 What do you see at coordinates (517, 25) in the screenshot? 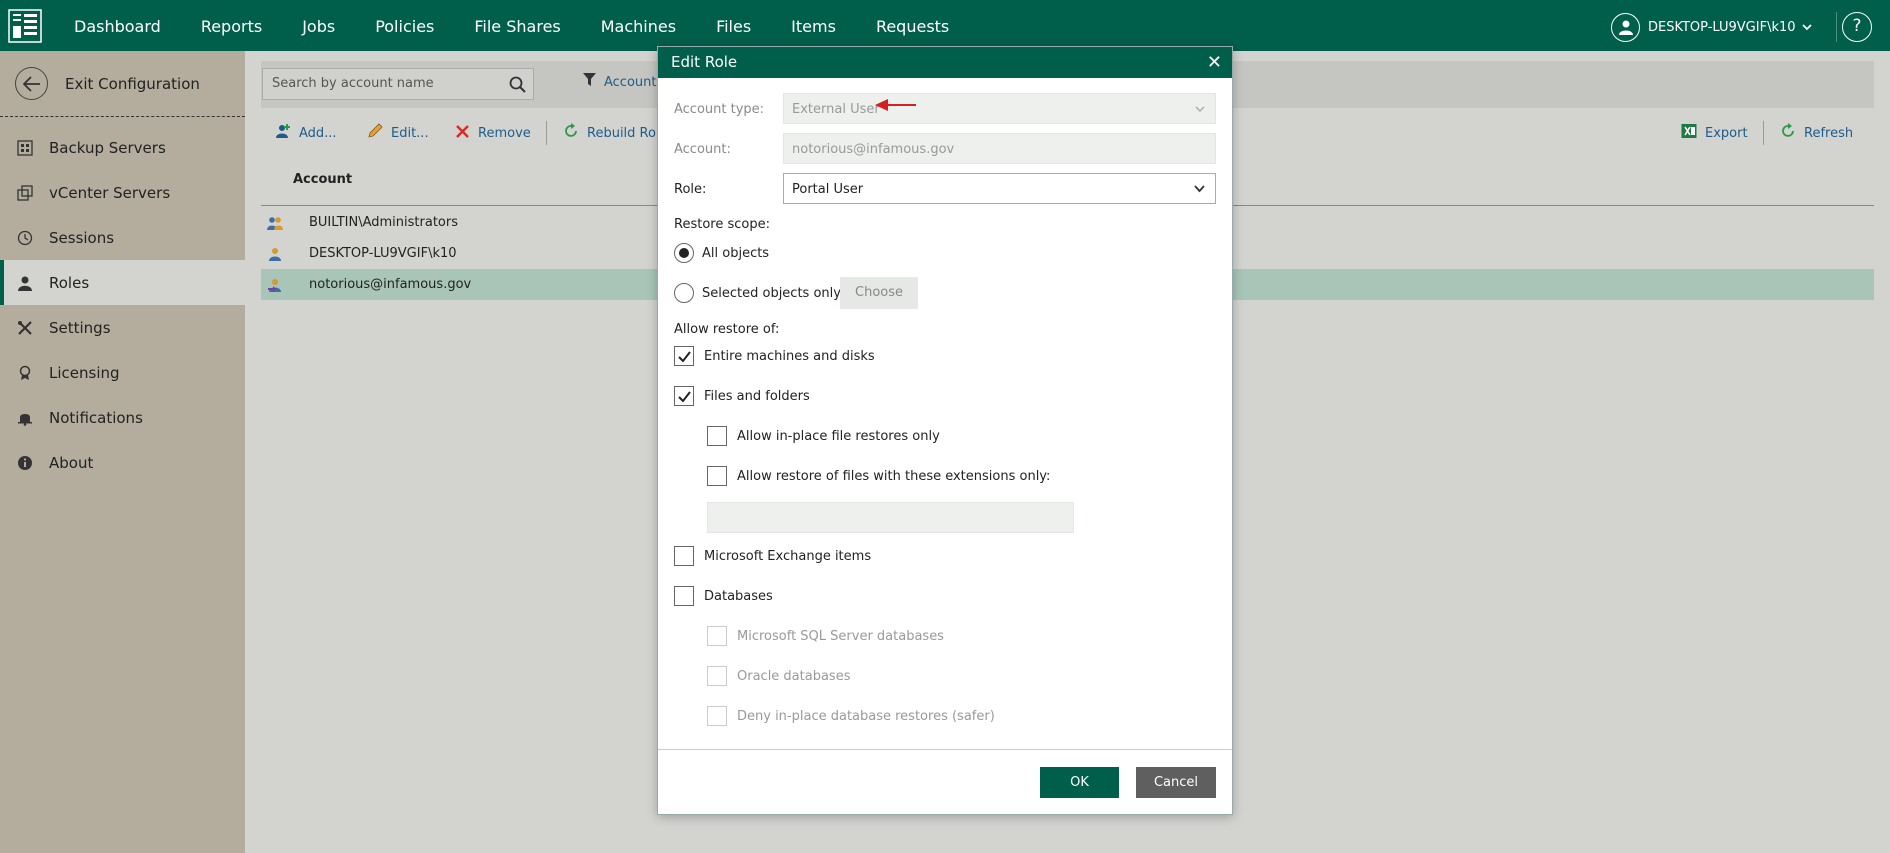
I see `nav-file-shares: File Shares` at bounding box center [517, 25].